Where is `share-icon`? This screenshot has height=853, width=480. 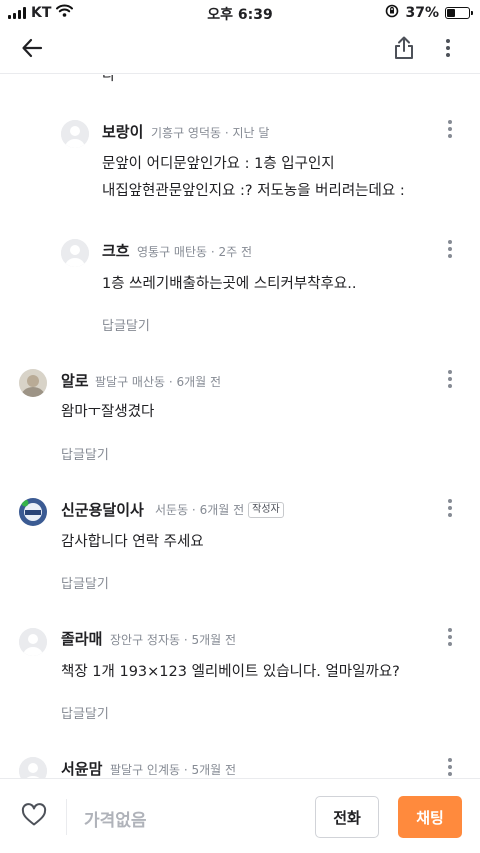
share-icon is located at coordinates (404, 50).